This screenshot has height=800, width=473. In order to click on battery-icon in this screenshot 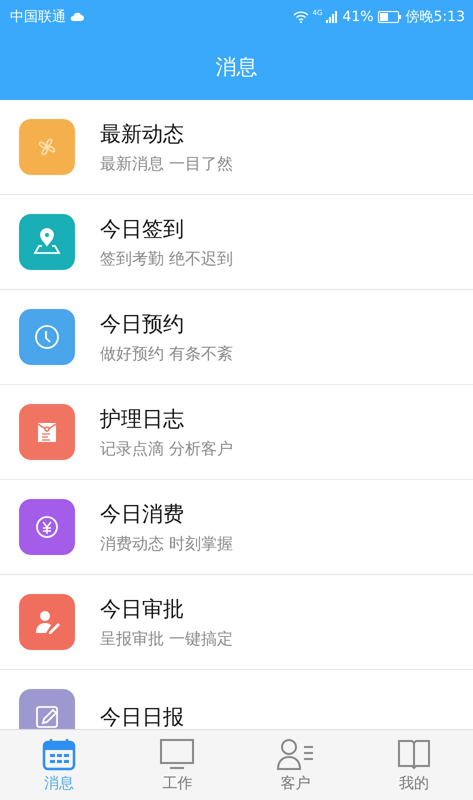, I will do `click(390, 17)`.